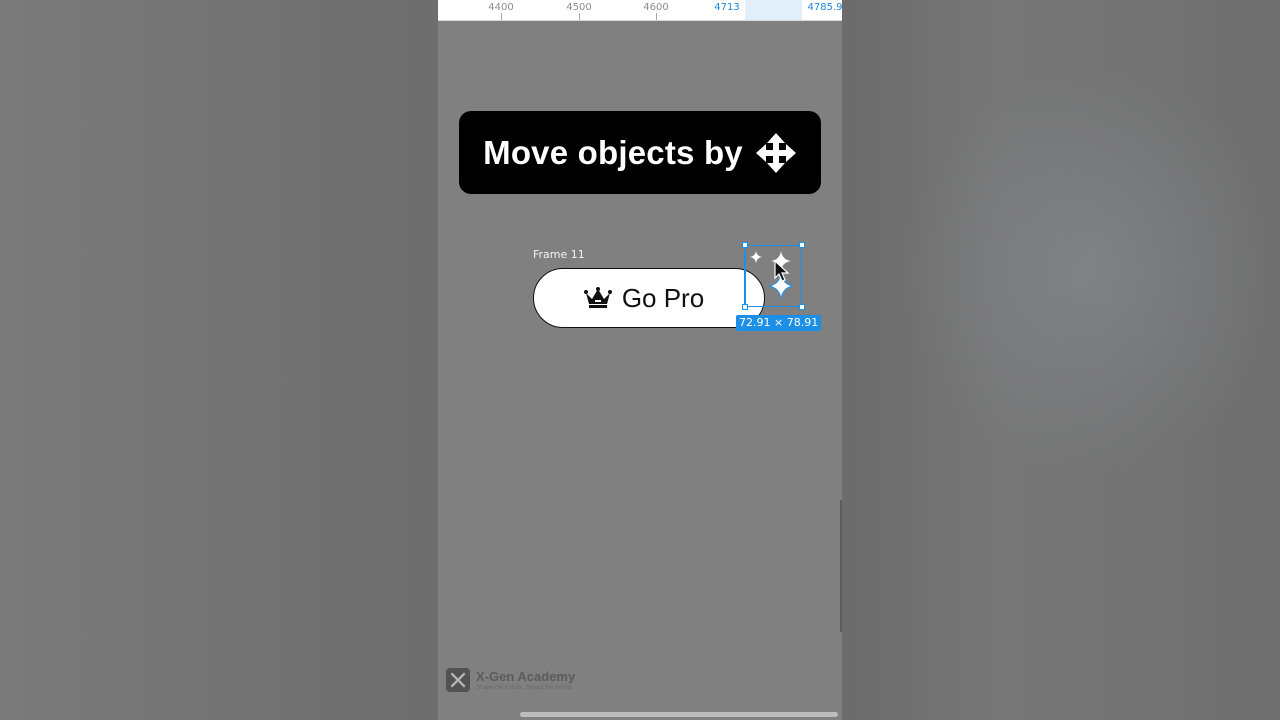  I want to click on banner-text: Move objects by, so click(613, 152).